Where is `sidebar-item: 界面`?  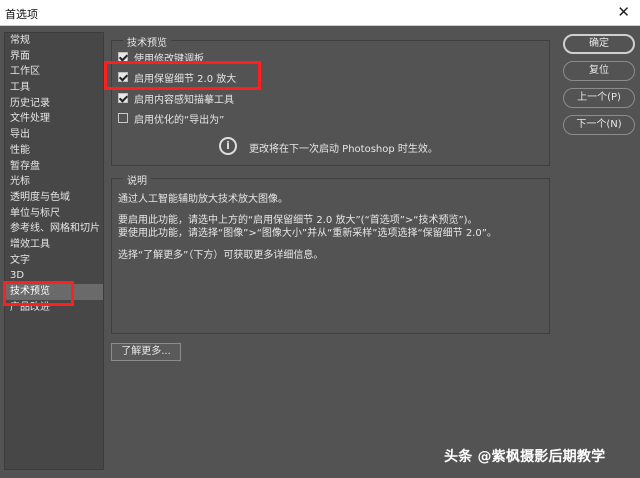 sidebar-item: 界面 is located at coordinates (54, 57).